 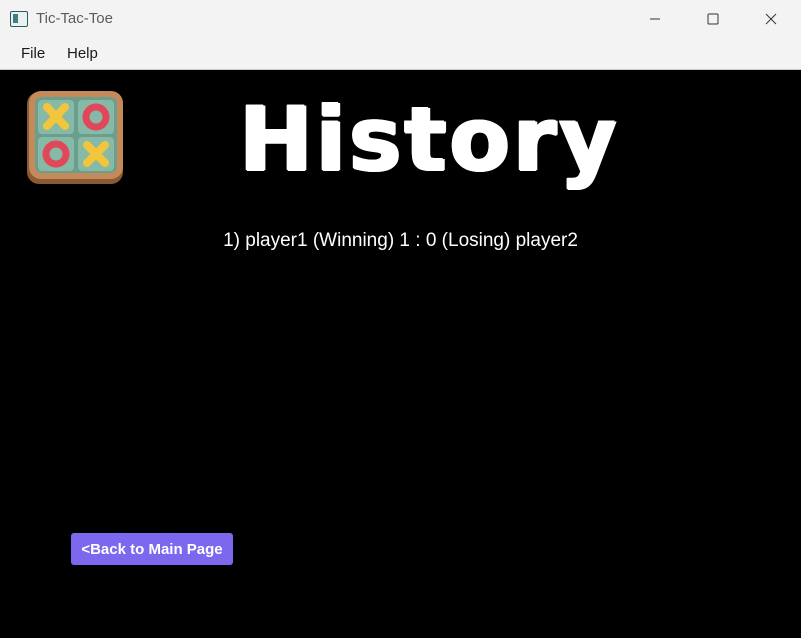 I want to click on minimize-button, so click(x=655, y=19).